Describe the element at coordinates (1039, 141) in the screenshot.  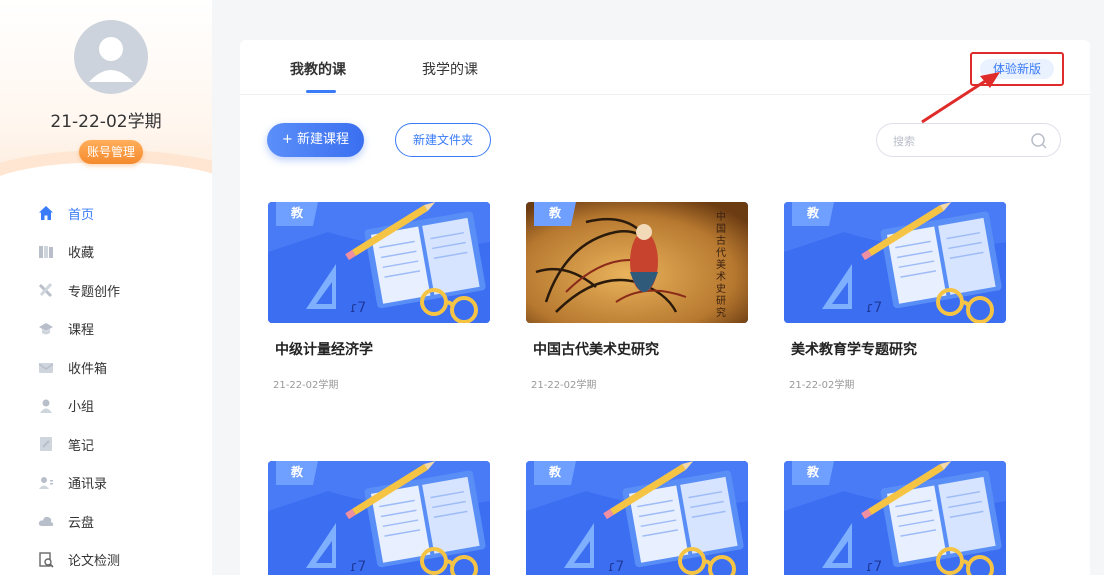
I see `search-icon` at that location.